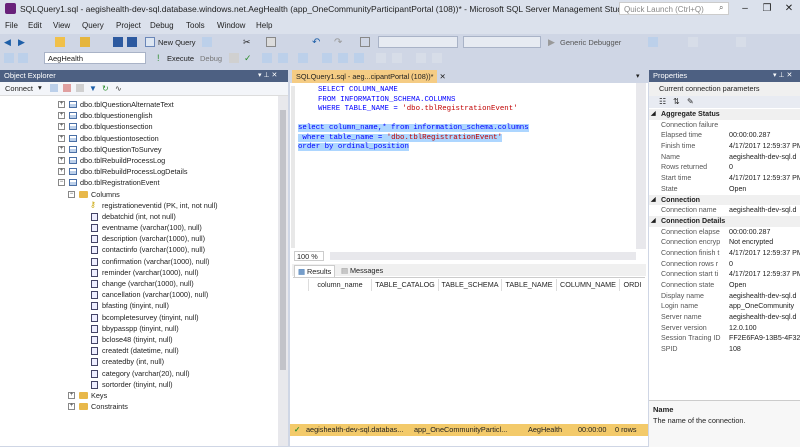  Describe the element at coordinates (653, 114) in the screenshot. I see `collapse-icon: ◢` at that location.